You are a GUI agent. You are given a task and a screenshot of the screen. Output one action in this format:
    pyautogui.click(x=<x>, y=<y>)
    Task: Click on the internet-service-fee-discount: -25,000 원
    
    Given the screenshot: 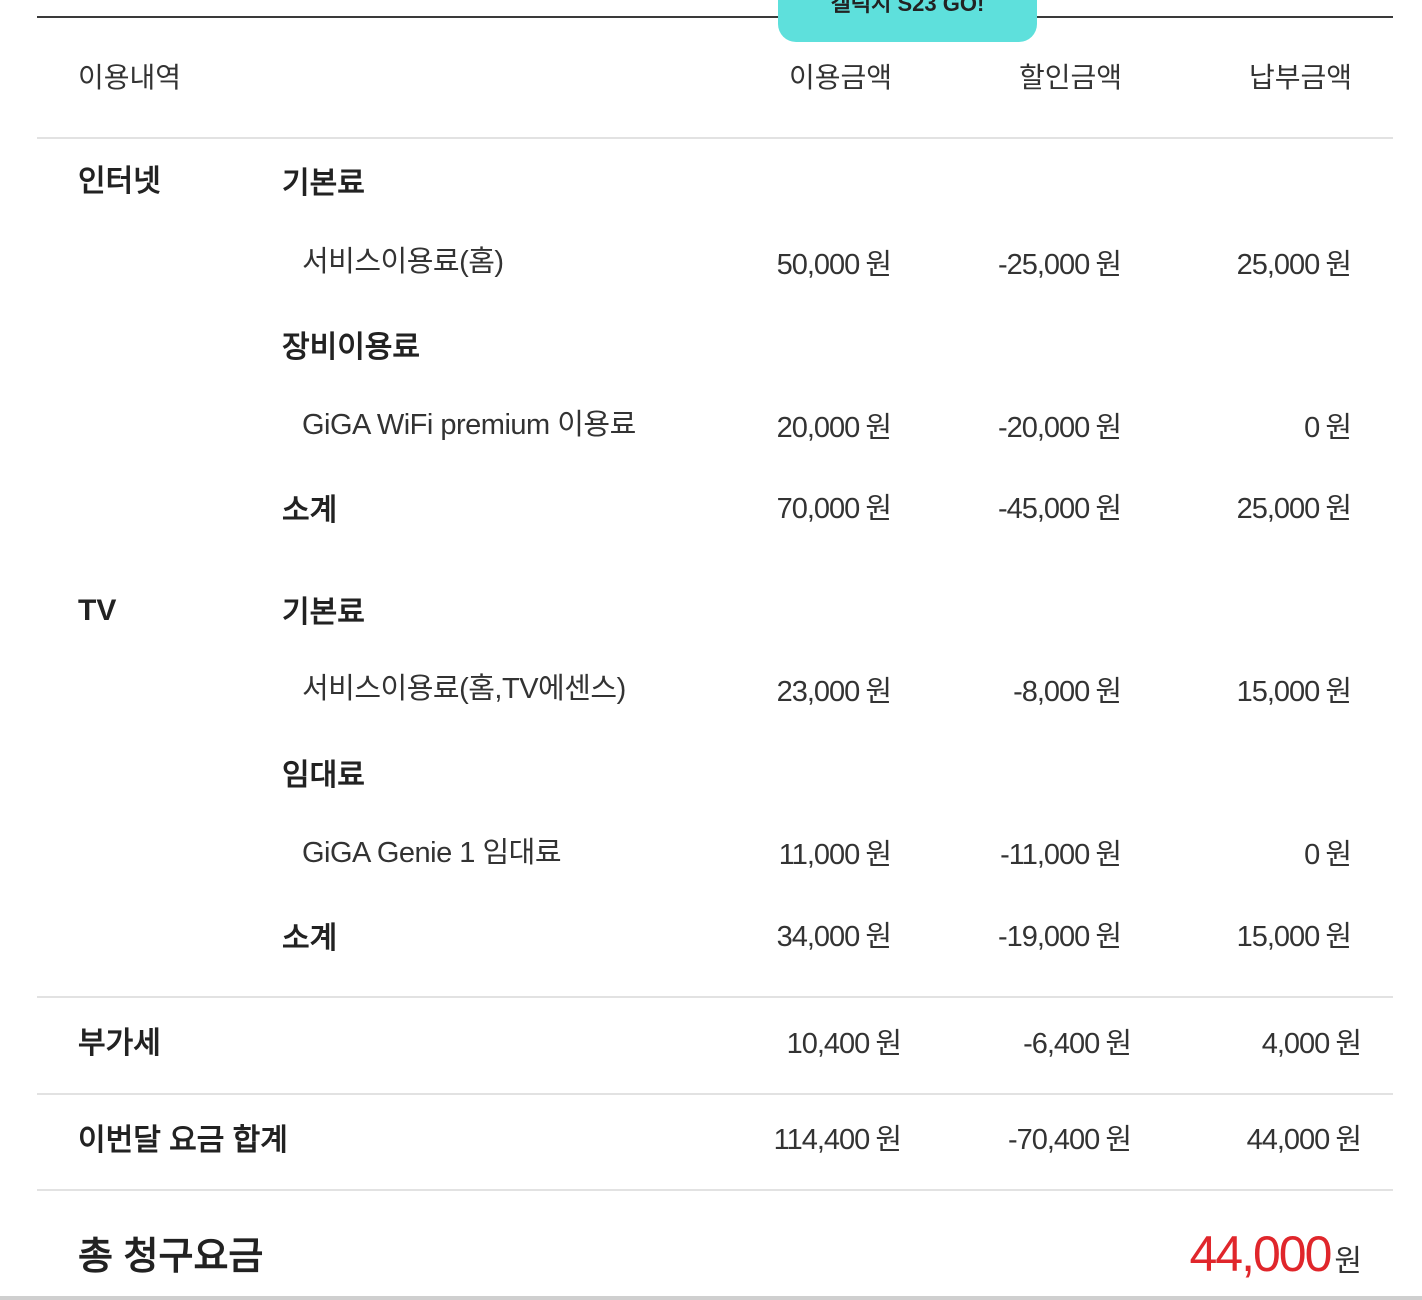 What is the action you would take?
    pyautogui.click(x=1059, y=265)
    